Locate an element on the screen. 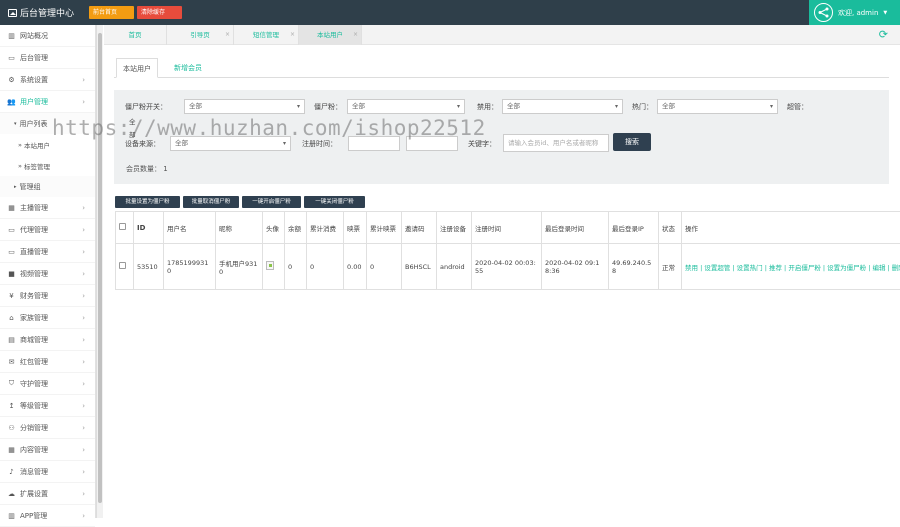  user-menu: 欢迎, admin ▼ is located at coordinates (854, 12).